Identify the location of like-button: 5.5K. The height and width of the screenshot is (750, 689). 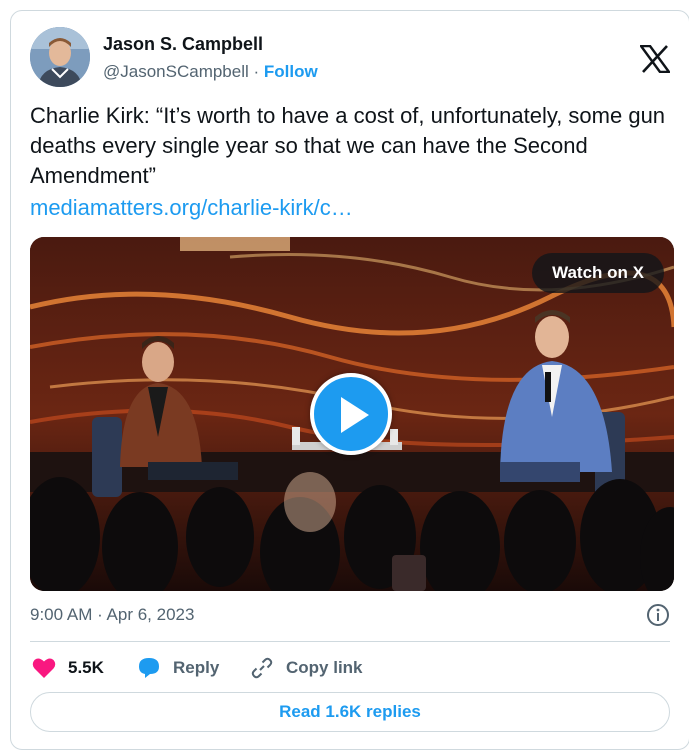
(68, 668).